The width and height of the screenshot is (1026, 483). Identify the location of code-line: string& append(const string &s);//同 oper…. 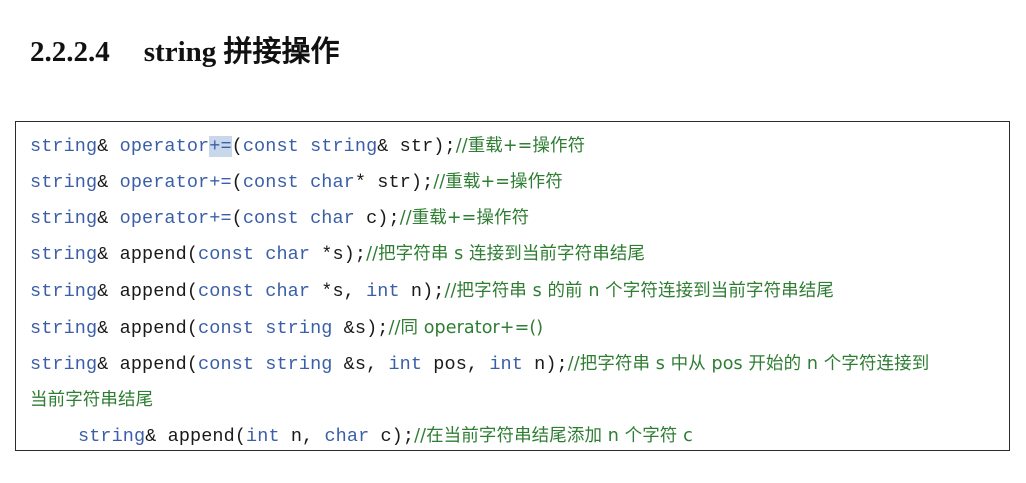
(286, 326).